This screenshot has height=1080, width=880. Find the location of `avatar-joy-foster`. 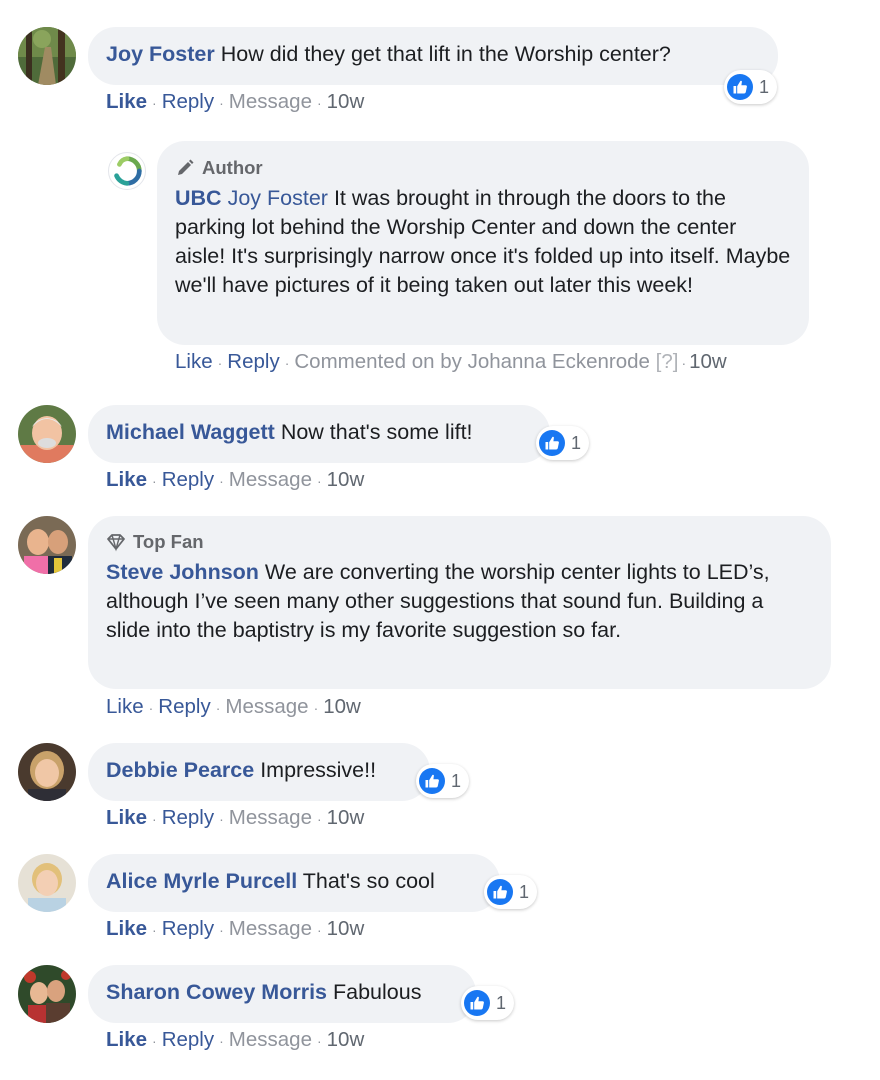

avatar-joy-foster is located at coordinates (47, 56).